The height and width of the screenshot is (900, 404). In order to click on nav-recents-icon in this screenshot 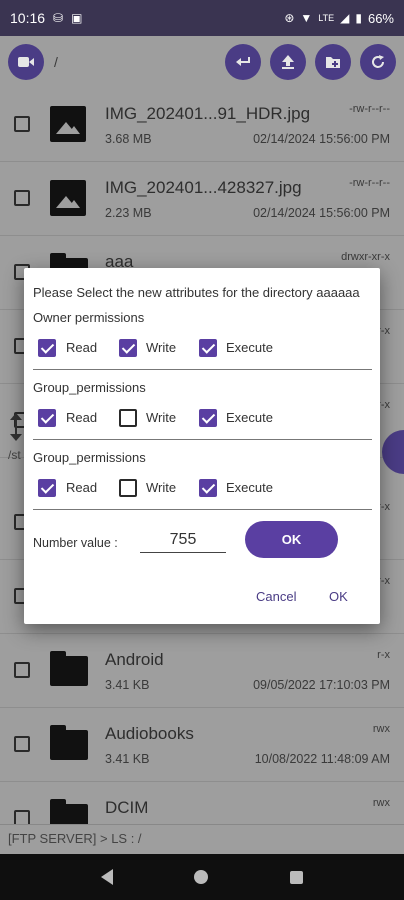, I will do `click(297, 877)`.